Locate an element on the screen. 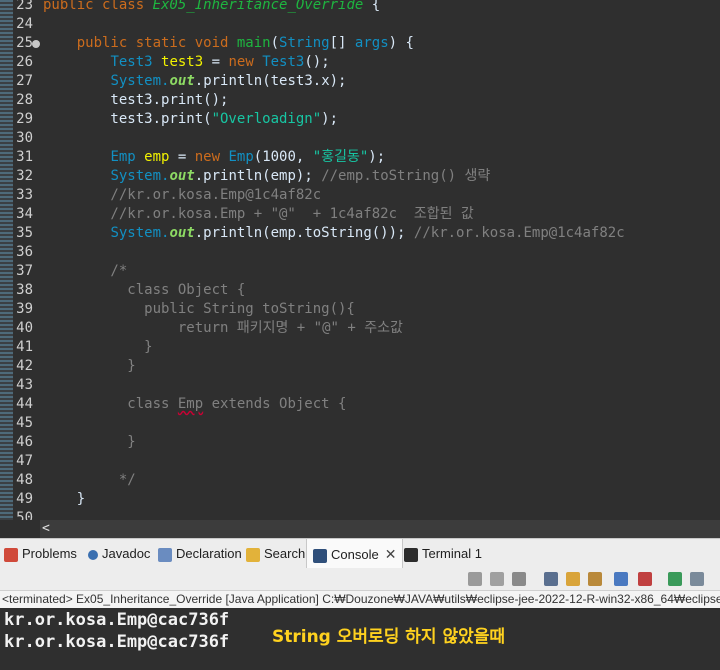 The width and height of the screenshot is (720, 670). close-icon: ✕ is located at coordinates (391, 554).